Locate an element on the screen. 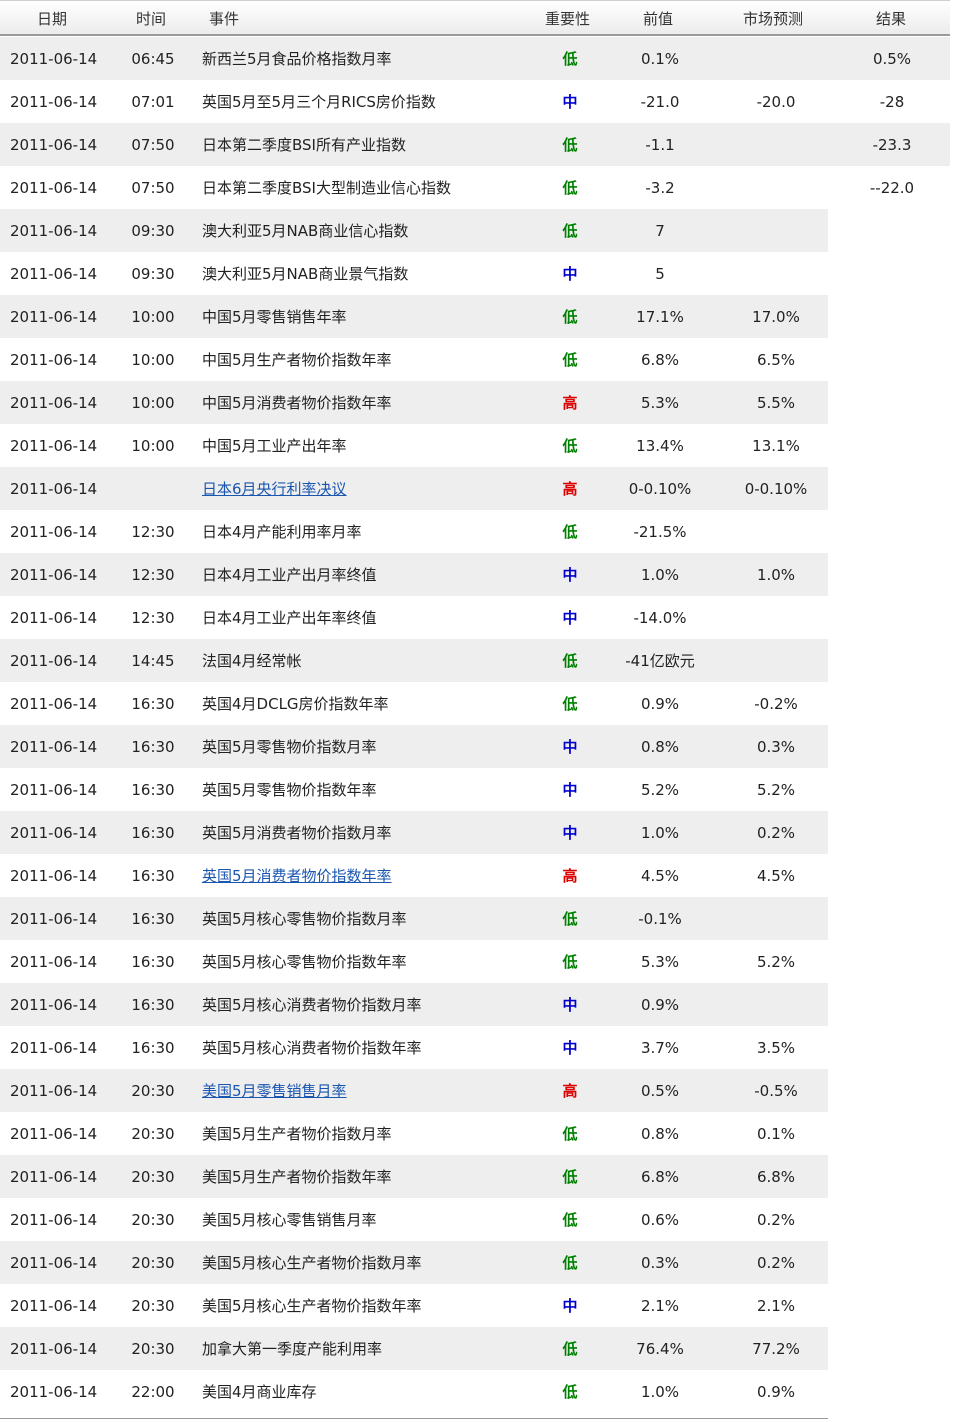 Image resolution: width=956 pixels, height=1422 pixels. header-event: 事件 is located at coordinates (224, 19).